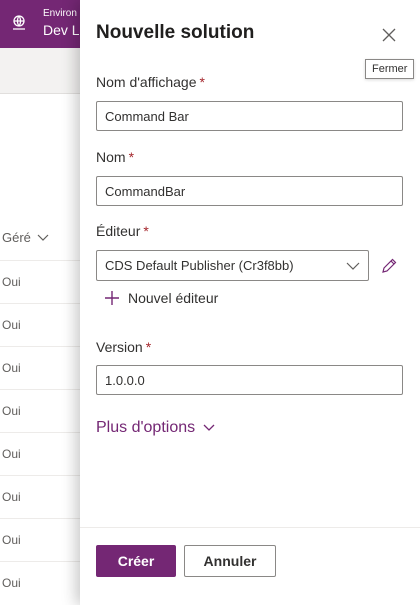 The height and width of the screenshot is (605, 420). Describe the element at coordinates (175, 32) in the screenshot. I see `panel-title: Nouvelle solution` at that location.